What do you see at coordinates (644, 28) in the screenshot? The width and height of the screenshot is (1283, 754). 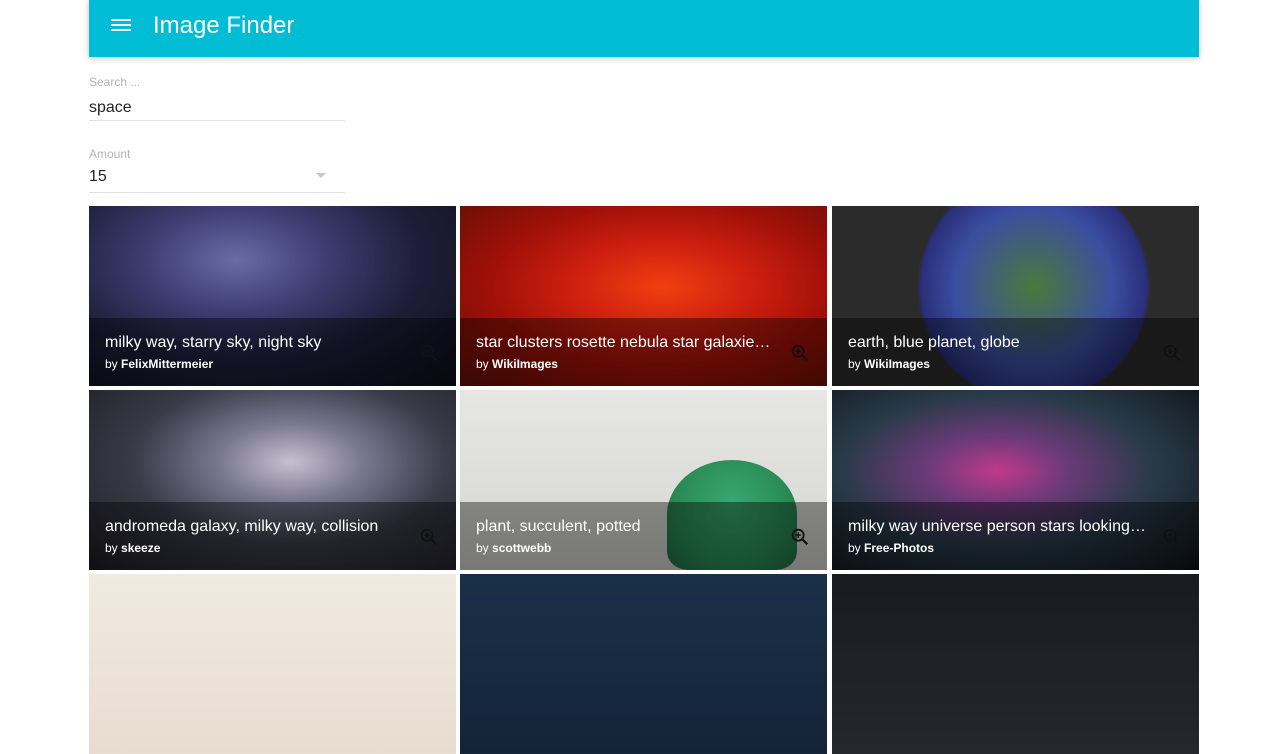 I see `app-bar: Image Finder` at bounding box center [644, 28].